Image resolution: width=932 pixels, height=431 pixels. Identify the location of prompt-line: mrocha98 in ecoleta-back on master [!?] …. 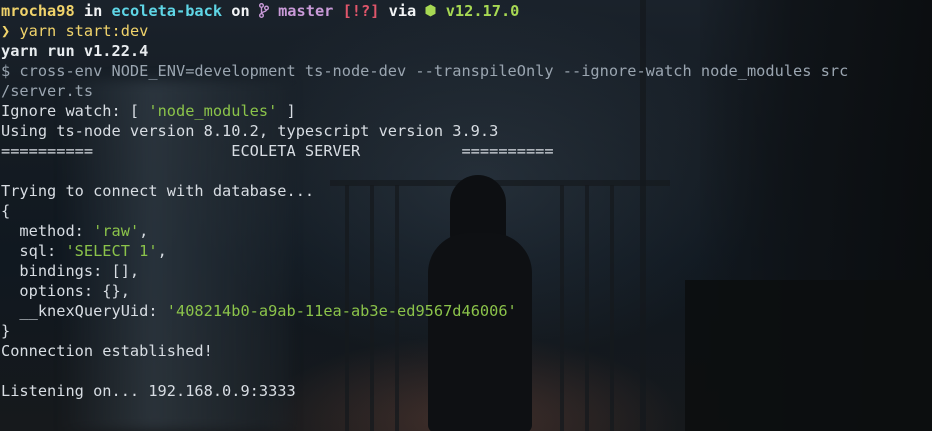
(466, 11).